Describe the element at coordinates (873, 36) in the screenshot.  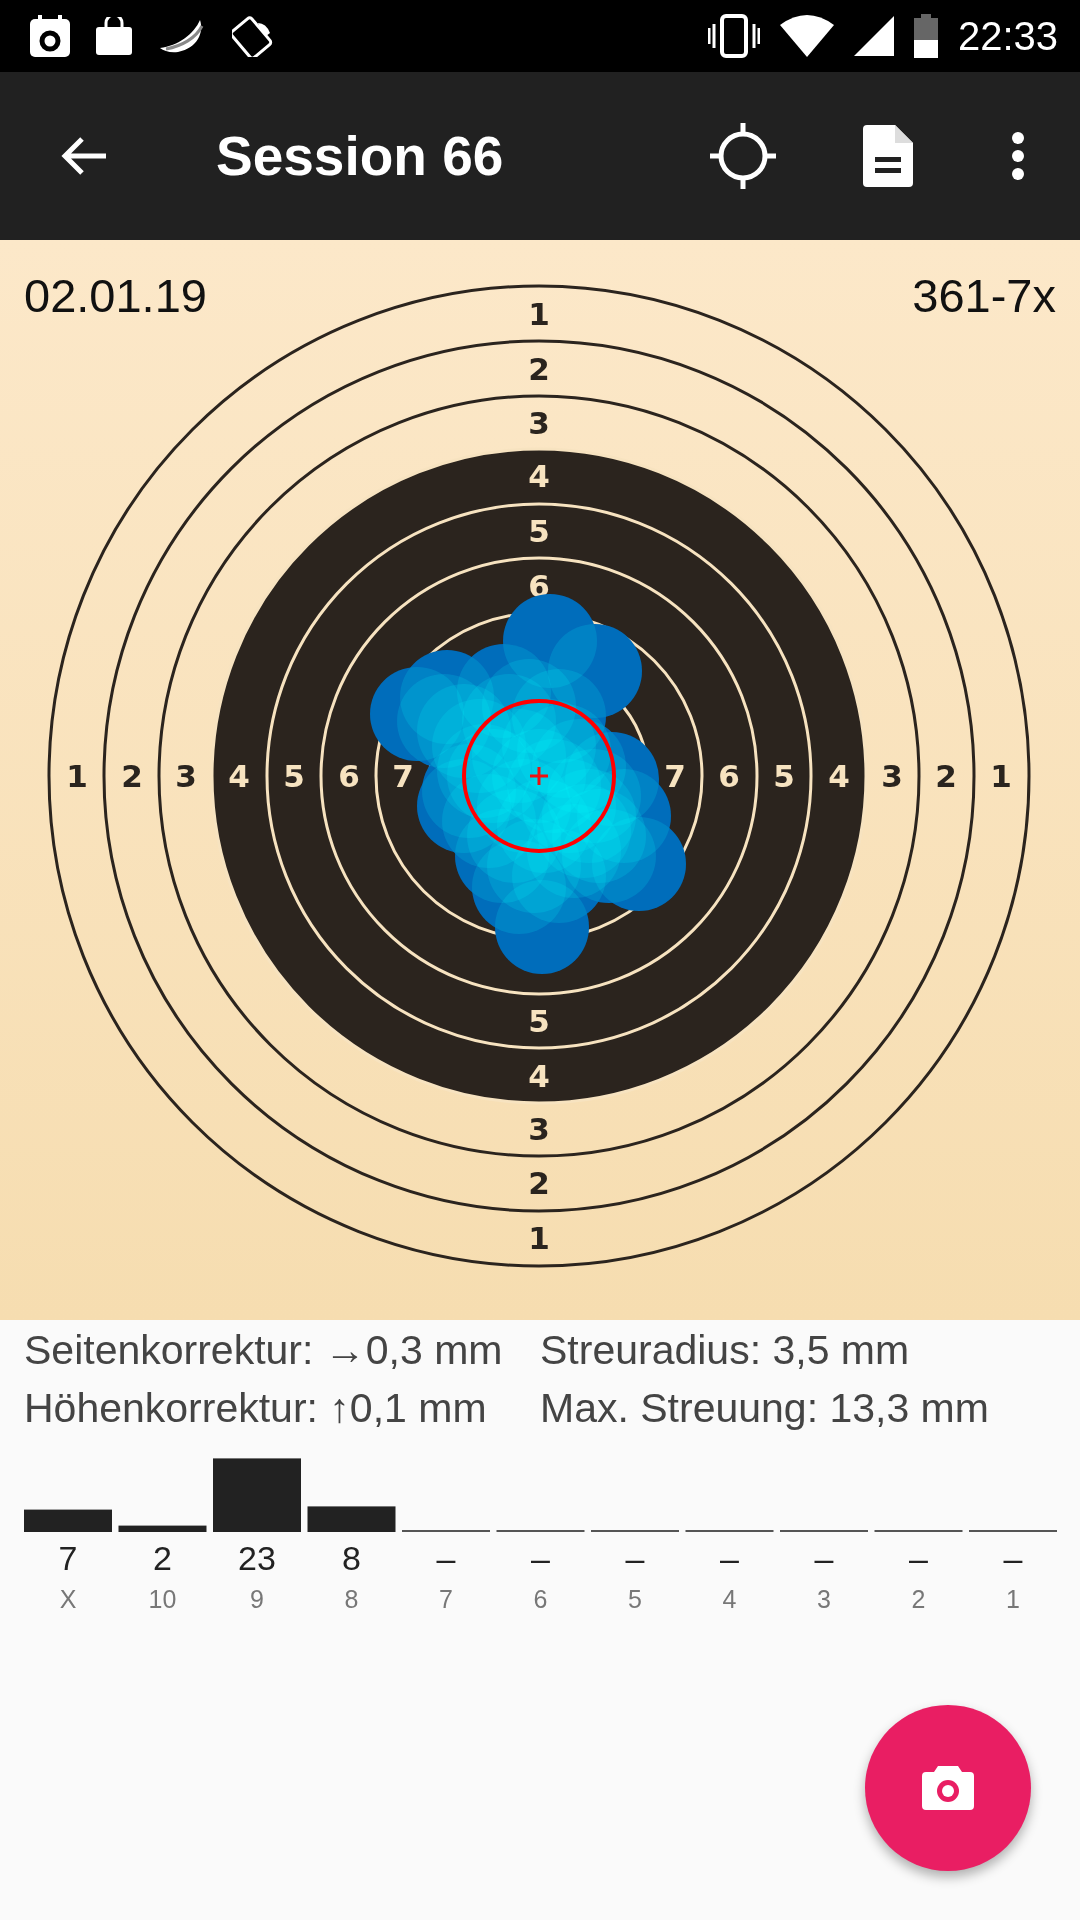
I see `signal-icon` at that location.